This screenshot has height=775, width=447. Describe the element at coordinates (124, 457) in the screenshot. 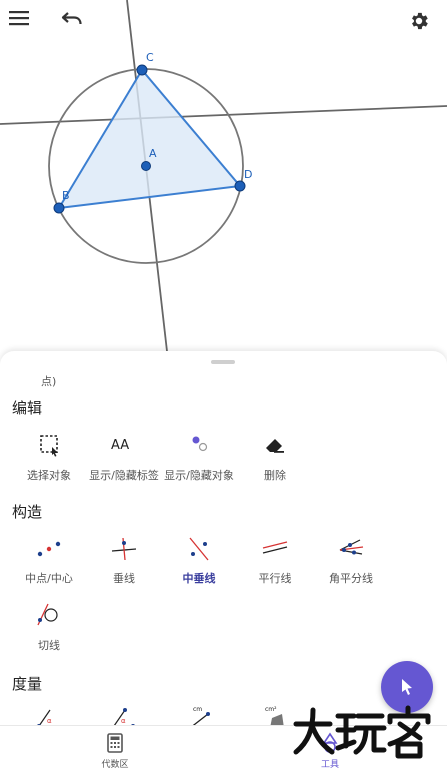

I see `tool-show-hide-label: AA 显示/隐藏标签` at that location.